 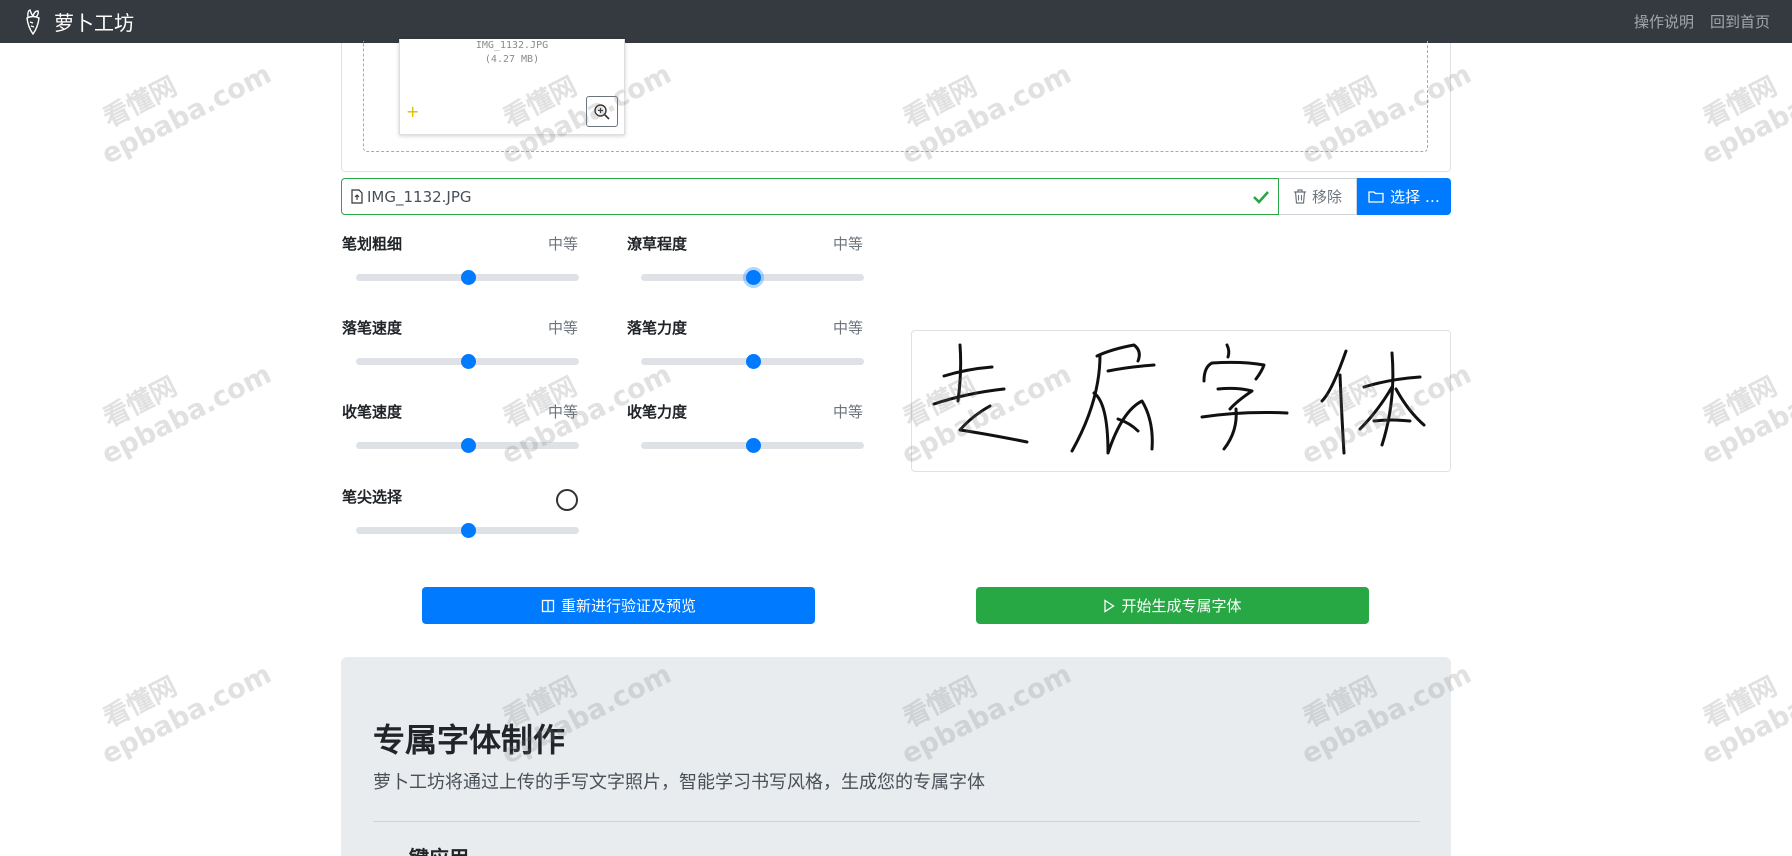 I want to click on plus-icon: +, so click(x=413, y=111).